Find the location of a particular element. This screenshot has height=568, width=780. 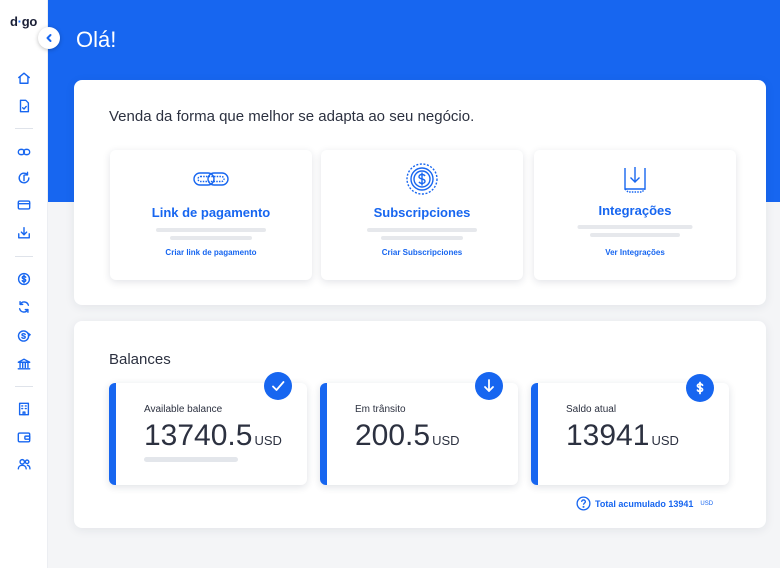

integrations-card: Integrações Ver Integrações is located at coordinates (635, 215).